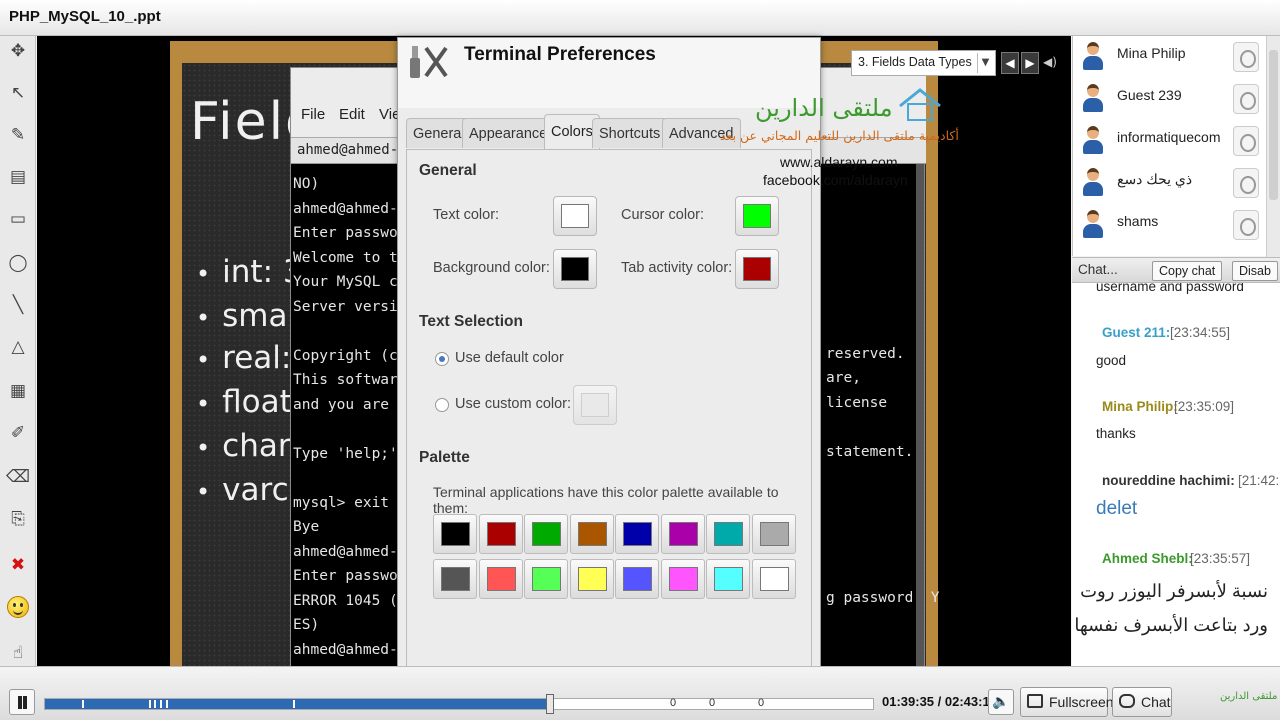 The height and width of the screenshot is (720, 1280). What do you see at coordinates (1173, 145) in the screenshot?
I see `participant-row: informatiquecom` at bounding box center [1173, 145].